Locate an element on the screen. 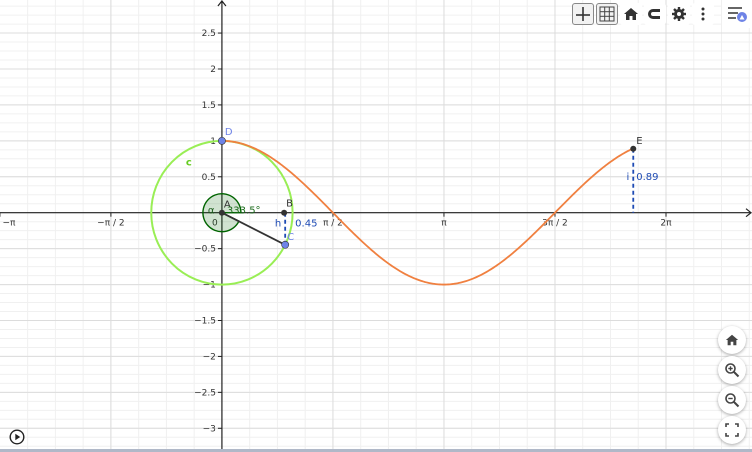  fullscreen-button is located at coordinates (732, 430).